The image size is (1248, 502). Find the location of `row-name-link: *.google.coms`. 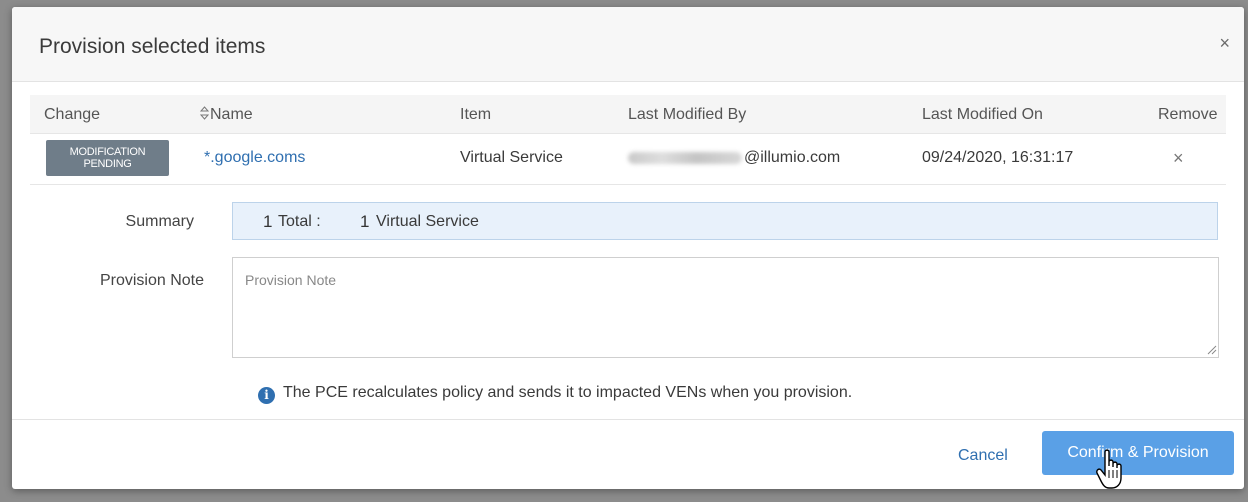

row-name-link: *.google.coms is located at coordinates (254, 158).